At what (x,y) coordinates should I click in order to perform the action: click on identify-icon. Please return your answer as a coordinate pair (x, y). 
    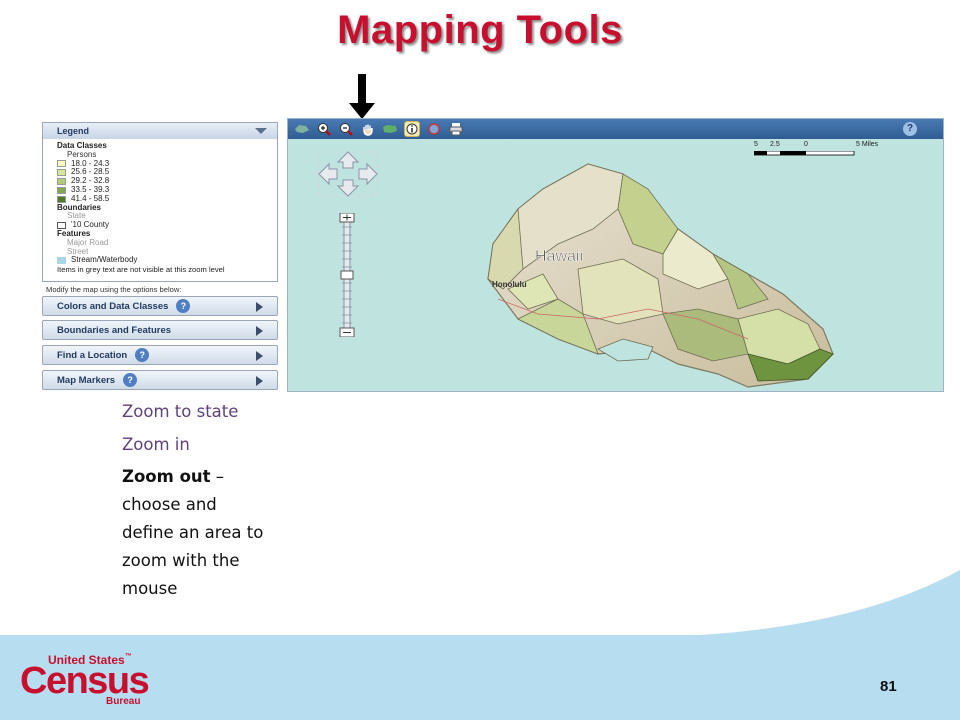
    Looking at the image, I should click on (412, 129).